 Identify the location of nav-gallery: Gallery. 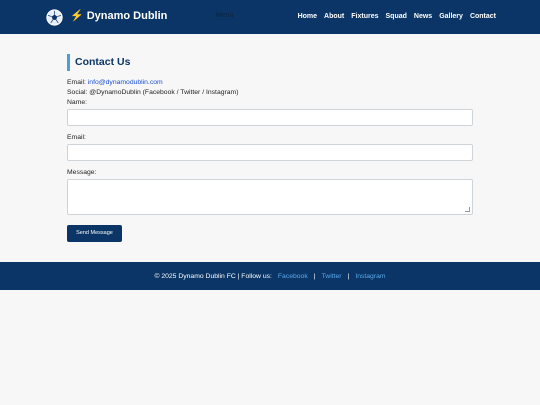
(451, 17).